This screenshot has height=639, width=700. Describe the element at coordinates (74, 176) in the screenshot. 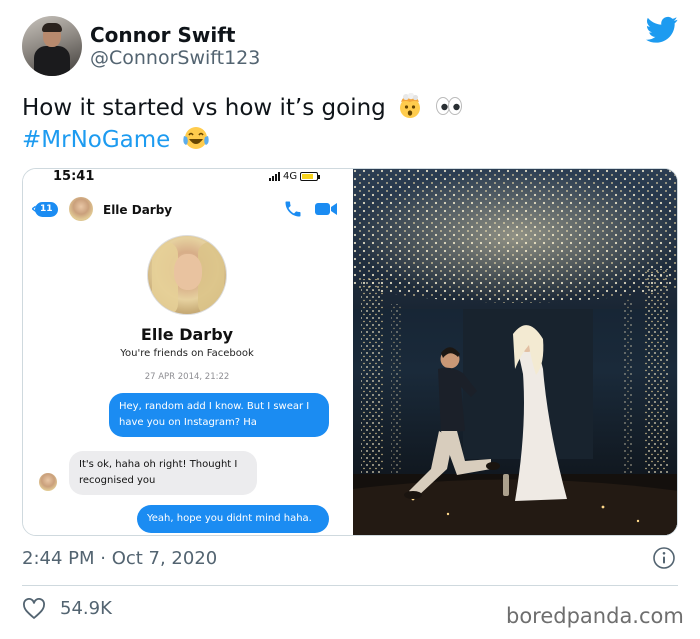

I see `status-time: 15:41` at that location.